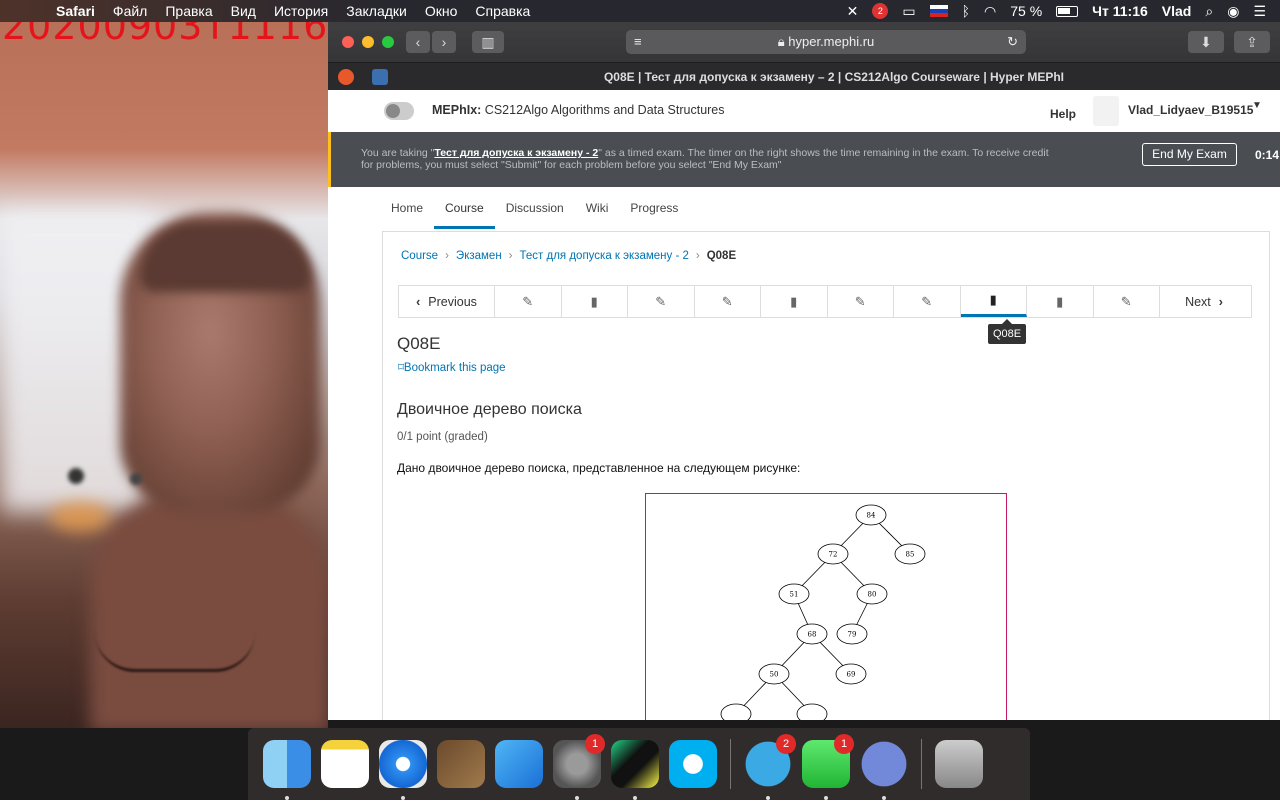 The image size is (1280, 800). What do you see at coordinates (908, 11) in the screenshot?
I see `display-icon: ▭` at bounding box center [908, 11].